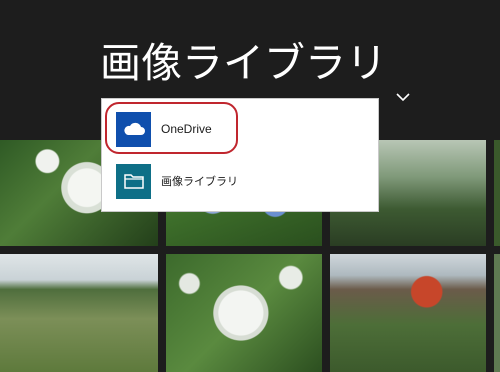 The image size is (500, 372). I want to click on photo-tile-iris-field, so click(79, 313).